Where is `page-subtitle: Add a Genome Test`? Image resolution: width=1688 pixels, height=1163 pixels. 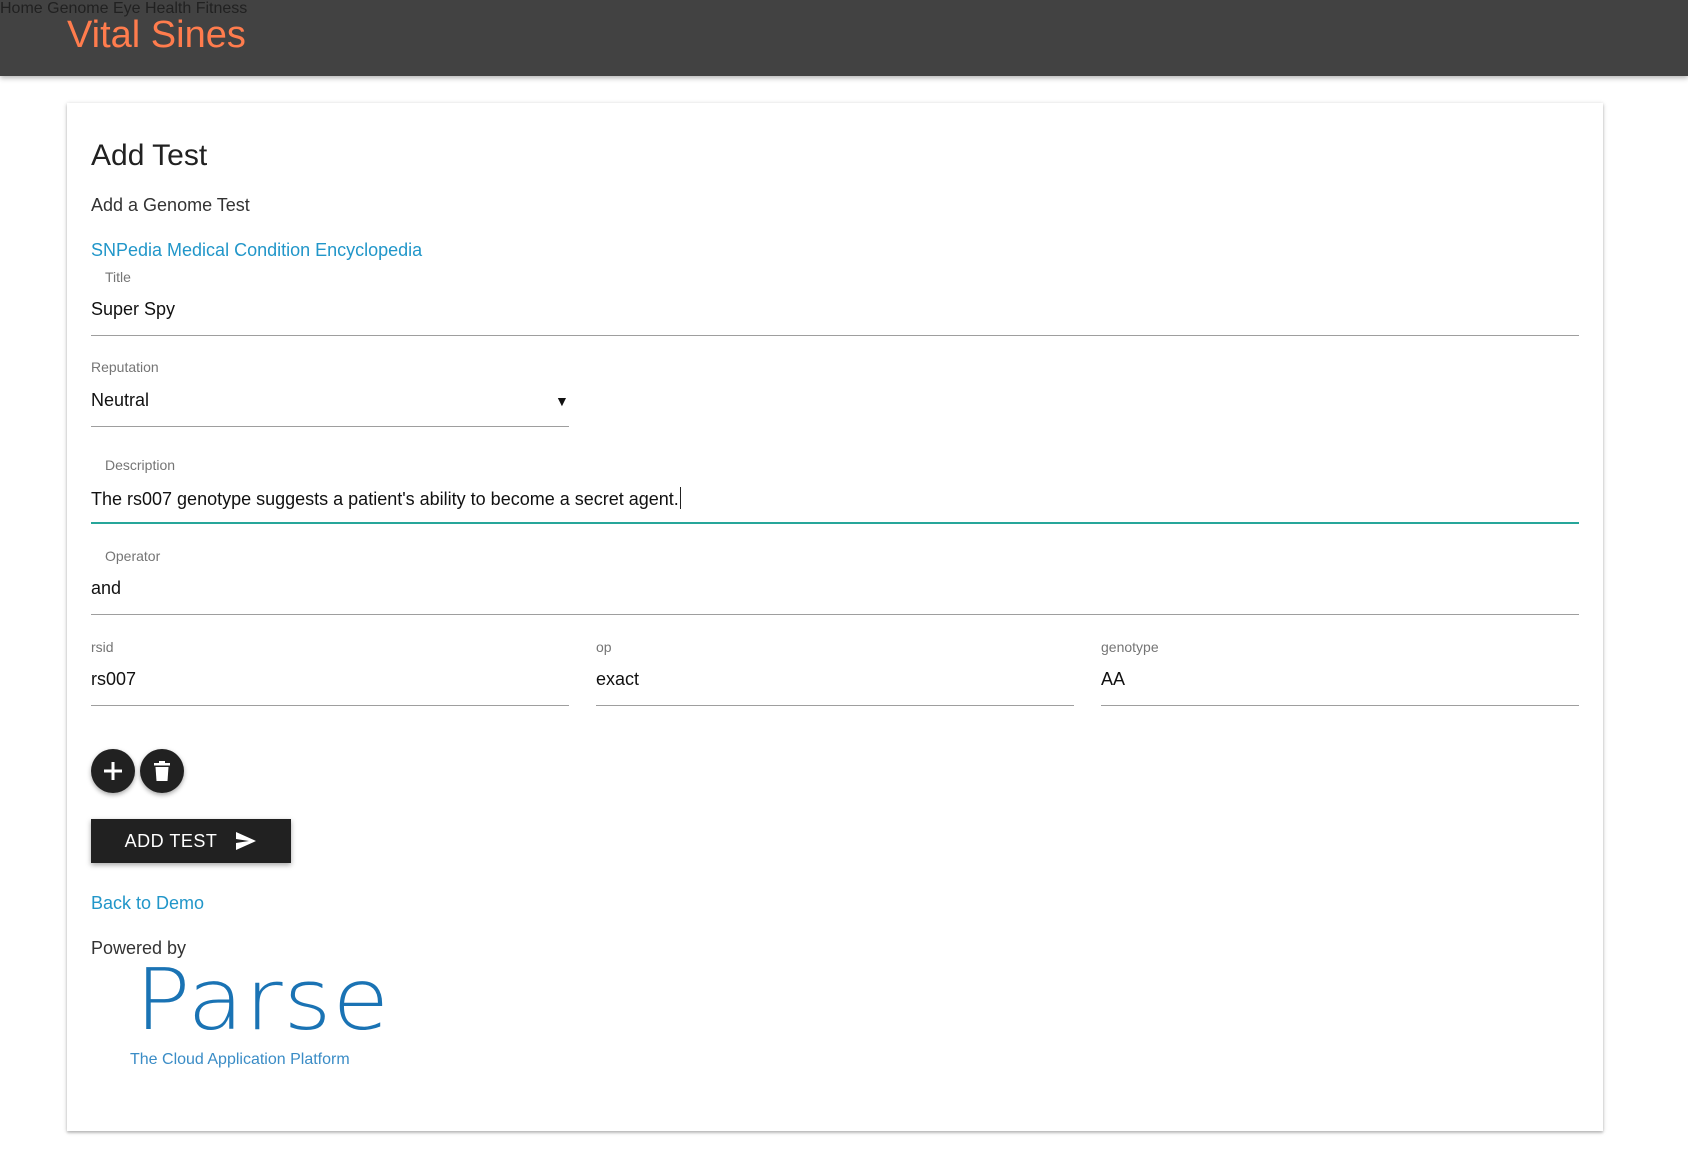
page-subtitle: Add a Genome Test is located at coordinates (170, 205).